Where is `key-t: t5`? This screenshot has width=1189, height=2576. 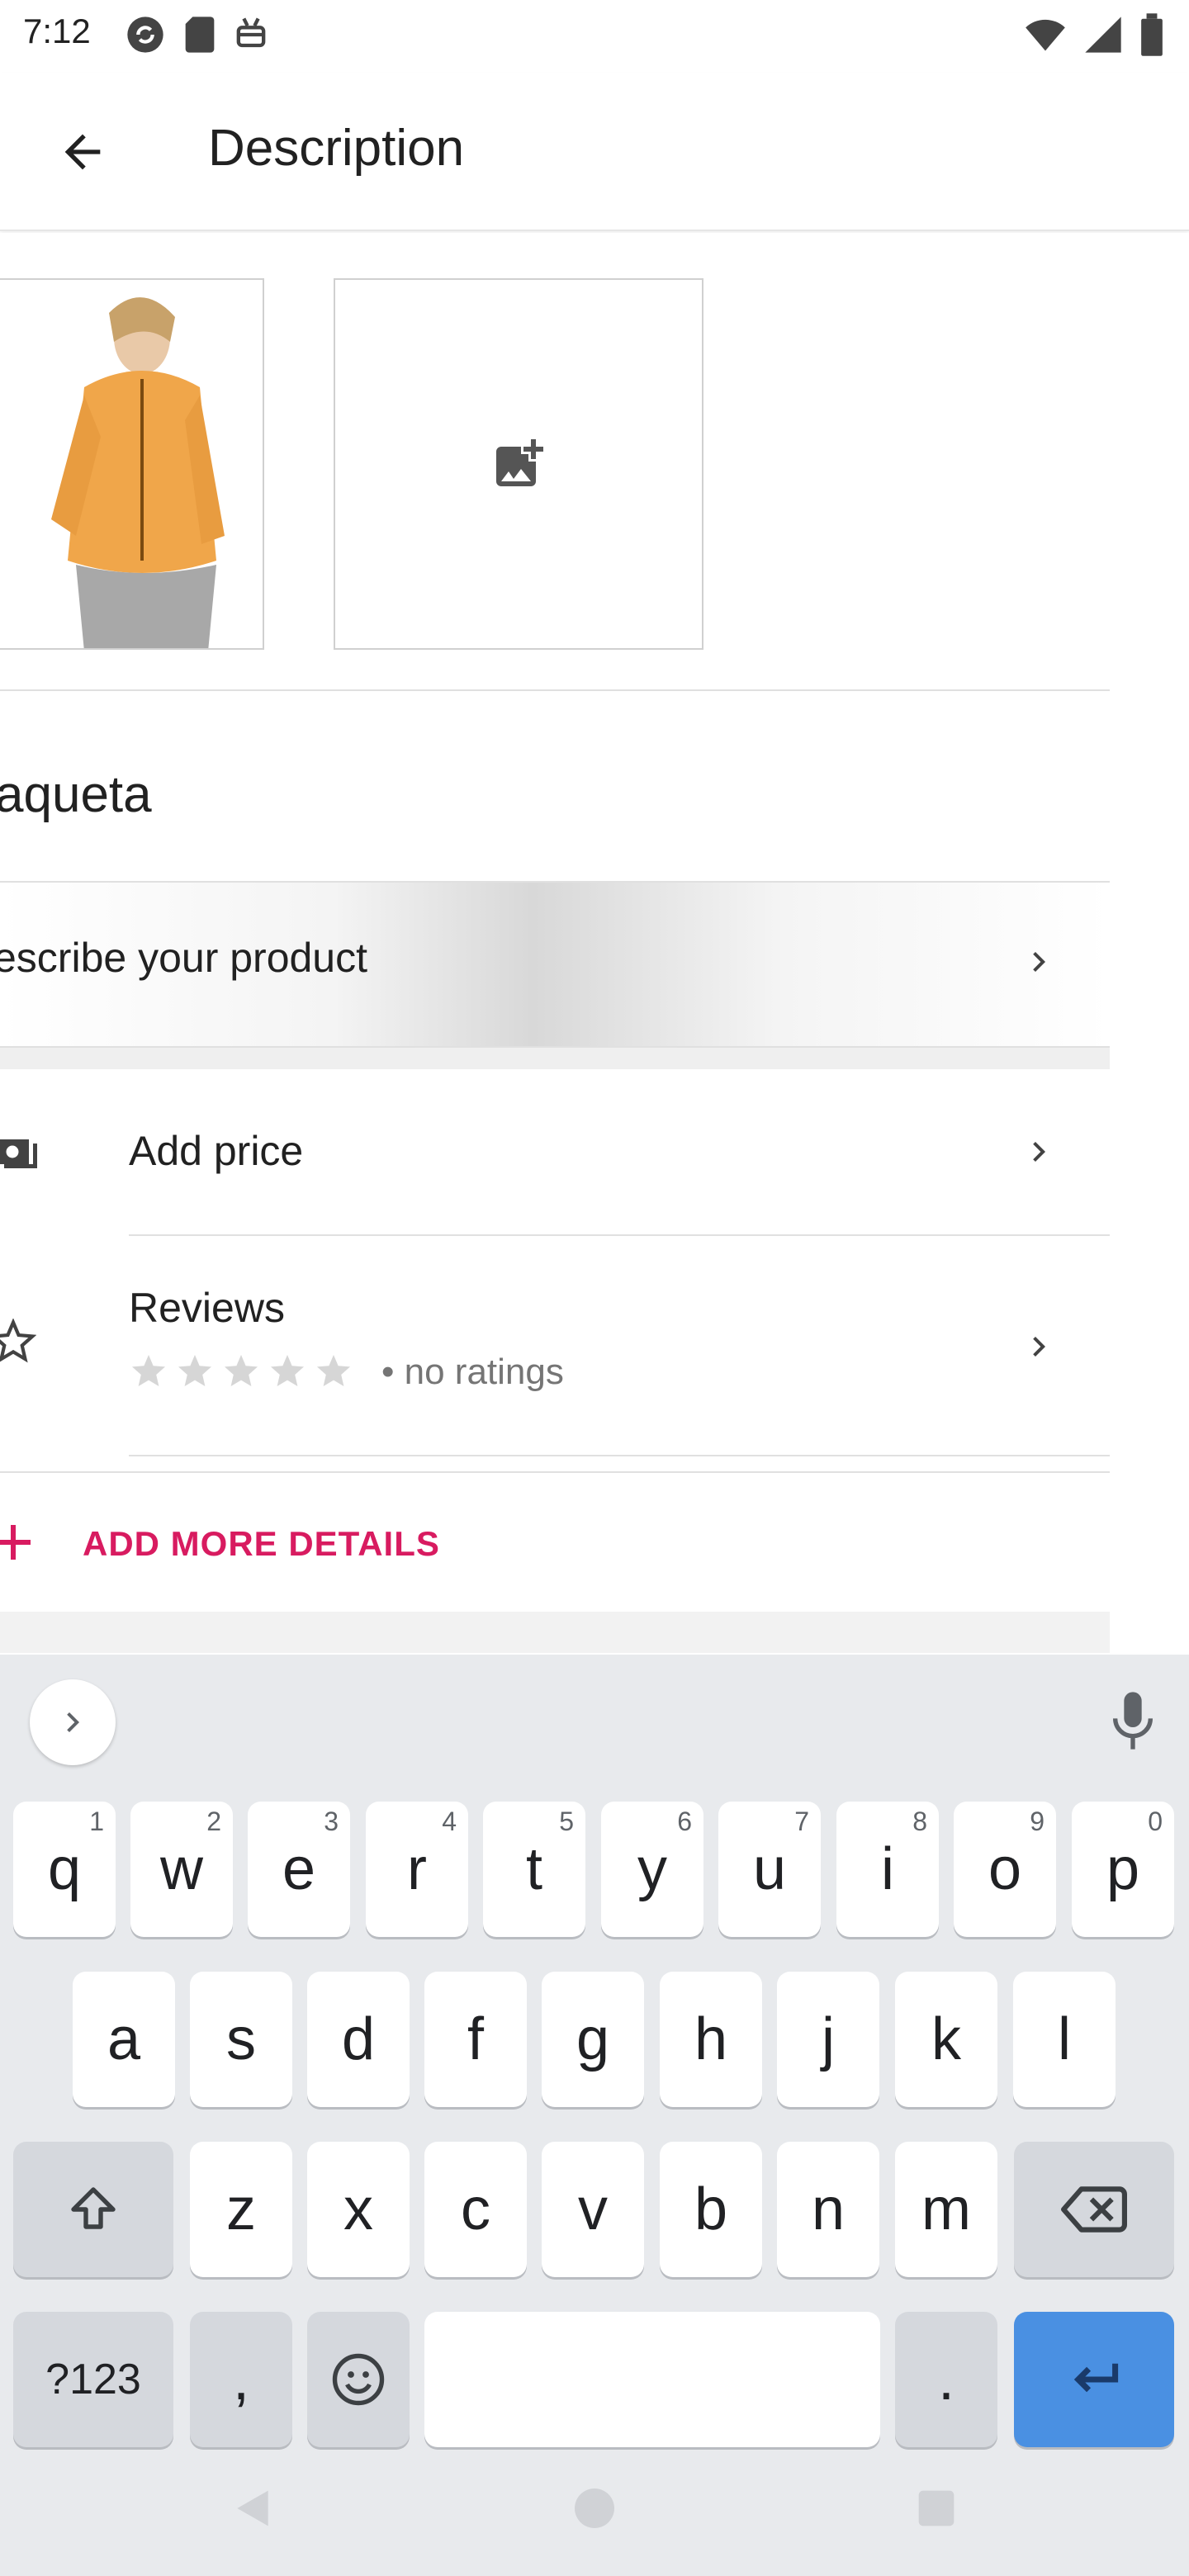
key-t: t5 is located at coordinates (534, 1869).